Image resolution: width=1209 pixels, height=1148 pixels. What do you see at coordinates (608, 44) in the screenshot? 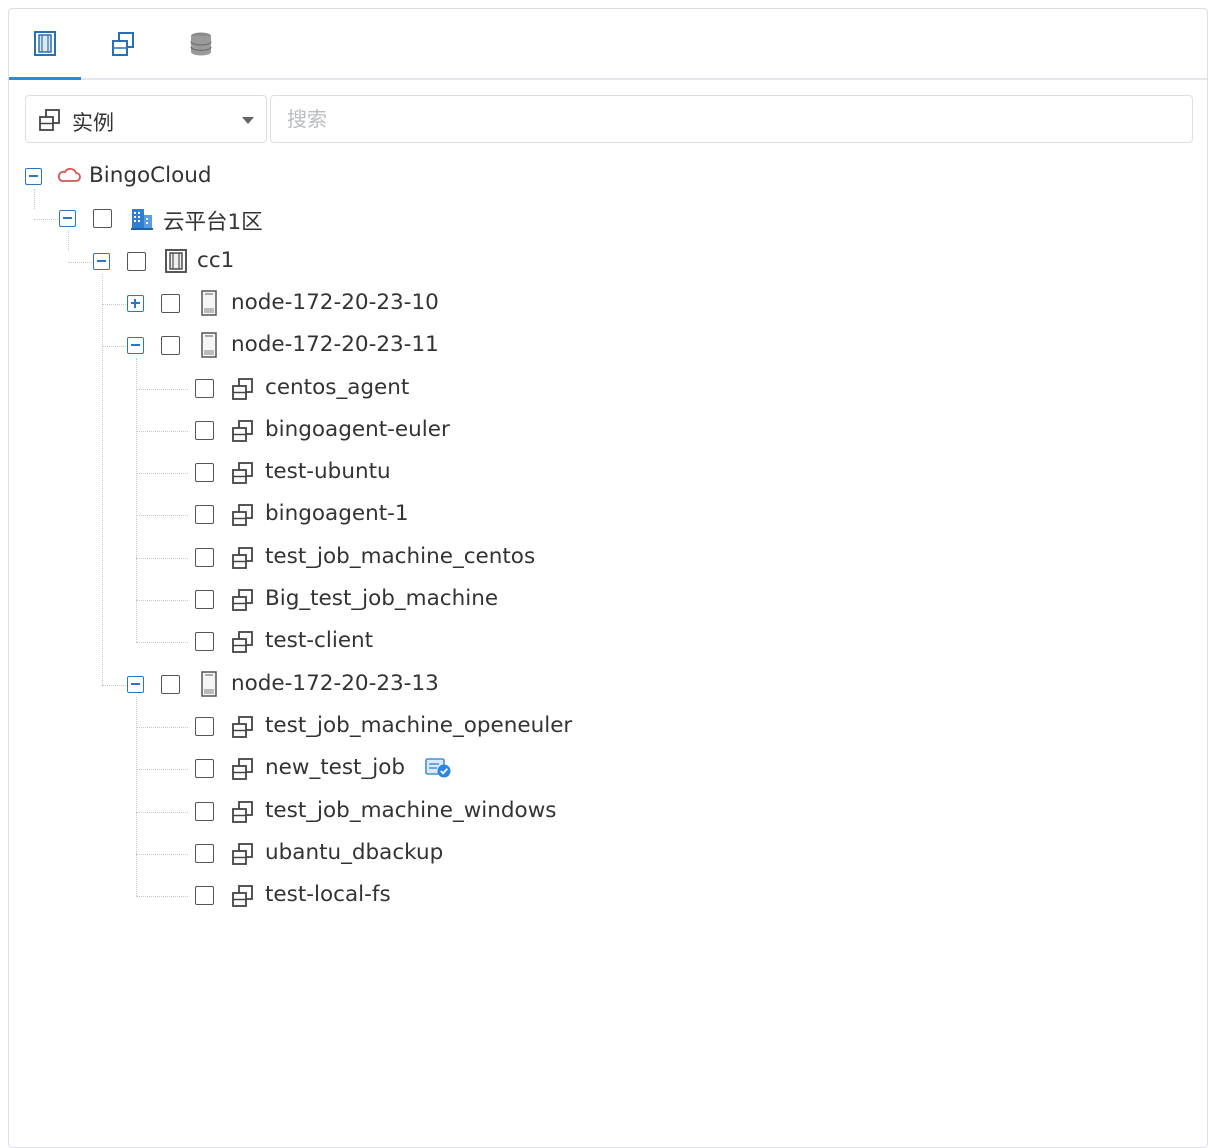
I see `tab-bar` at bounding box center [608, 44].